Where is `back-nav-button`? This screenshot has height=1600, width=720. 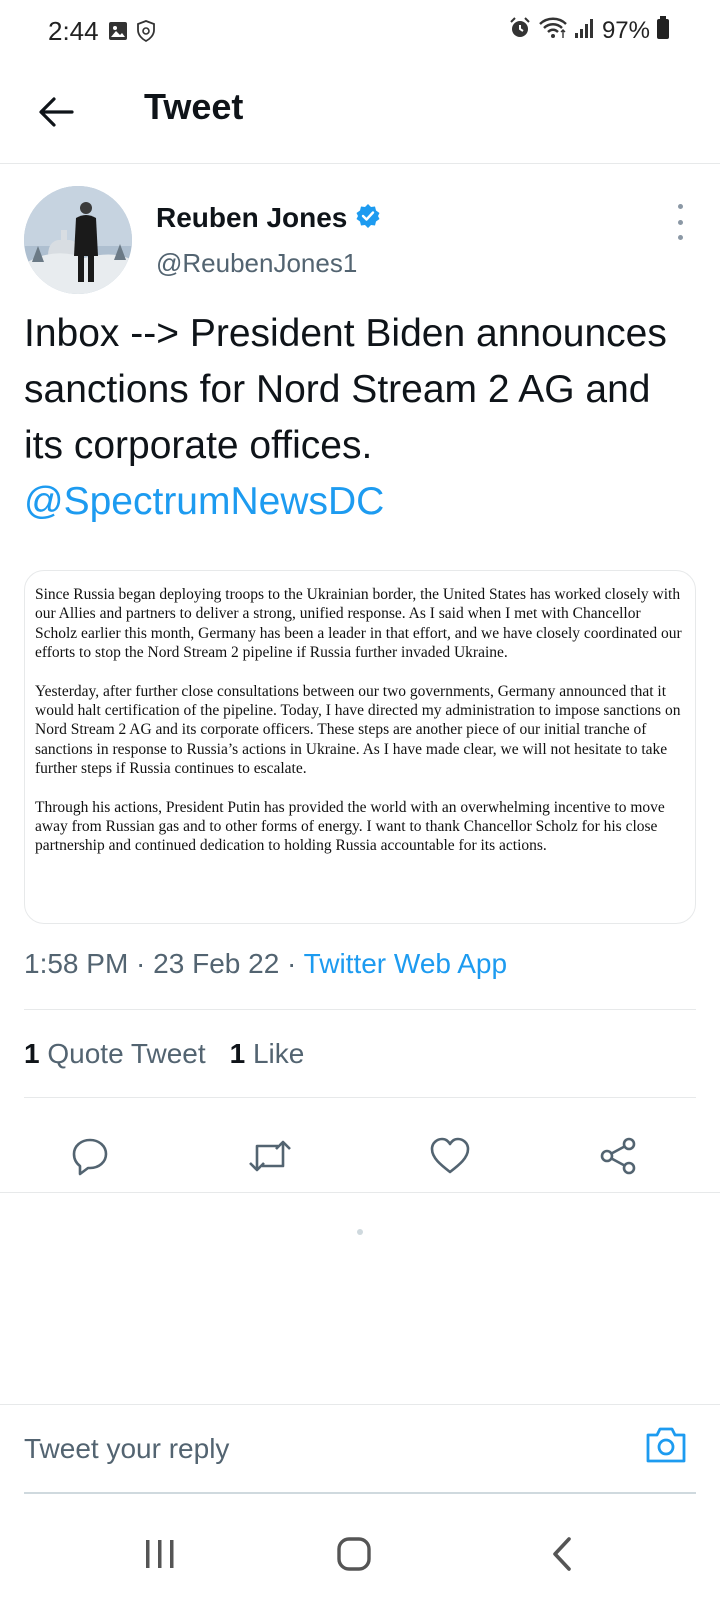 back-nav-button is located at coordinates (562, 1554).